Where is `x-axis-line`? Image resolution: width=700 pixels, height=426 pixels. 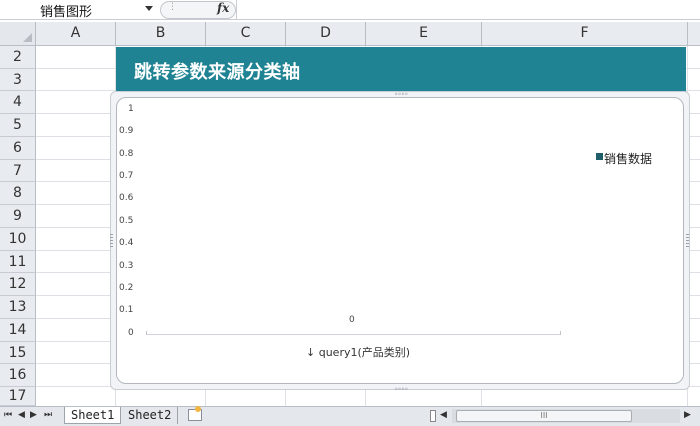
x-axis-line is located at coordinates (353, 334).